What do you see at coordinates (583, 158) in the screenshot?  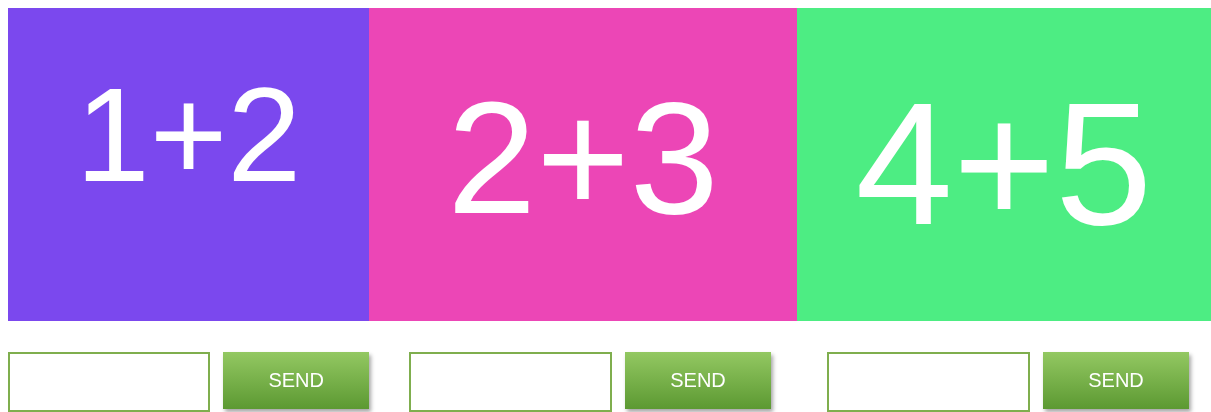 I see `math-expression: 2+3` at bounding box center [583, 158].